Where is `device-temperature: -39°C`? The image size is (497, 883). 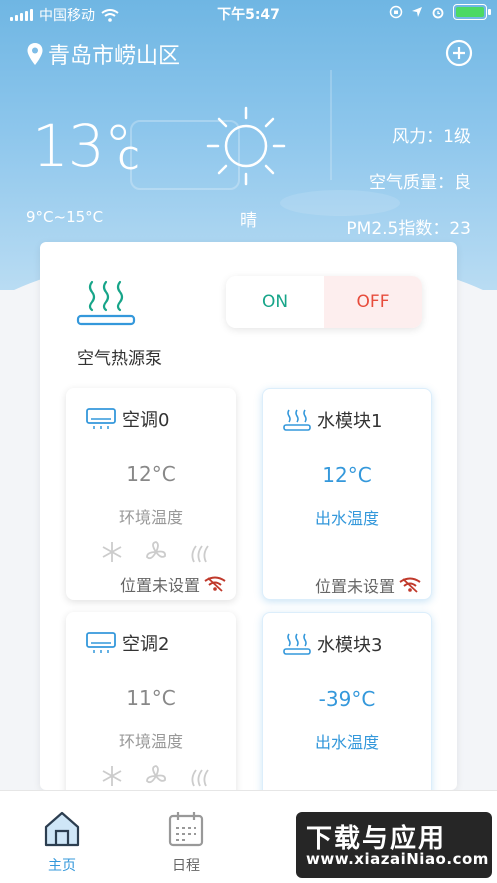 device-temperature: -39°C is located at coordinates (347, 699).